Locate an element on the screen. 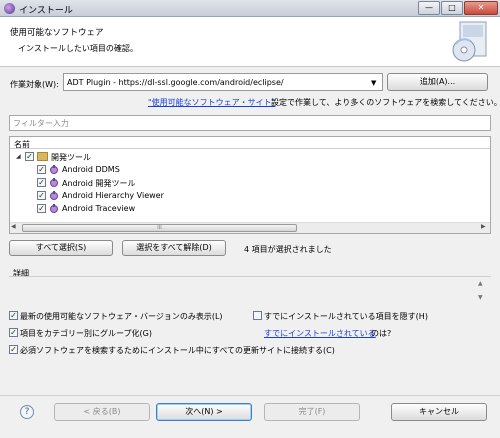  scroll-down-icon: ▼ is located at coordinates (480, 297).